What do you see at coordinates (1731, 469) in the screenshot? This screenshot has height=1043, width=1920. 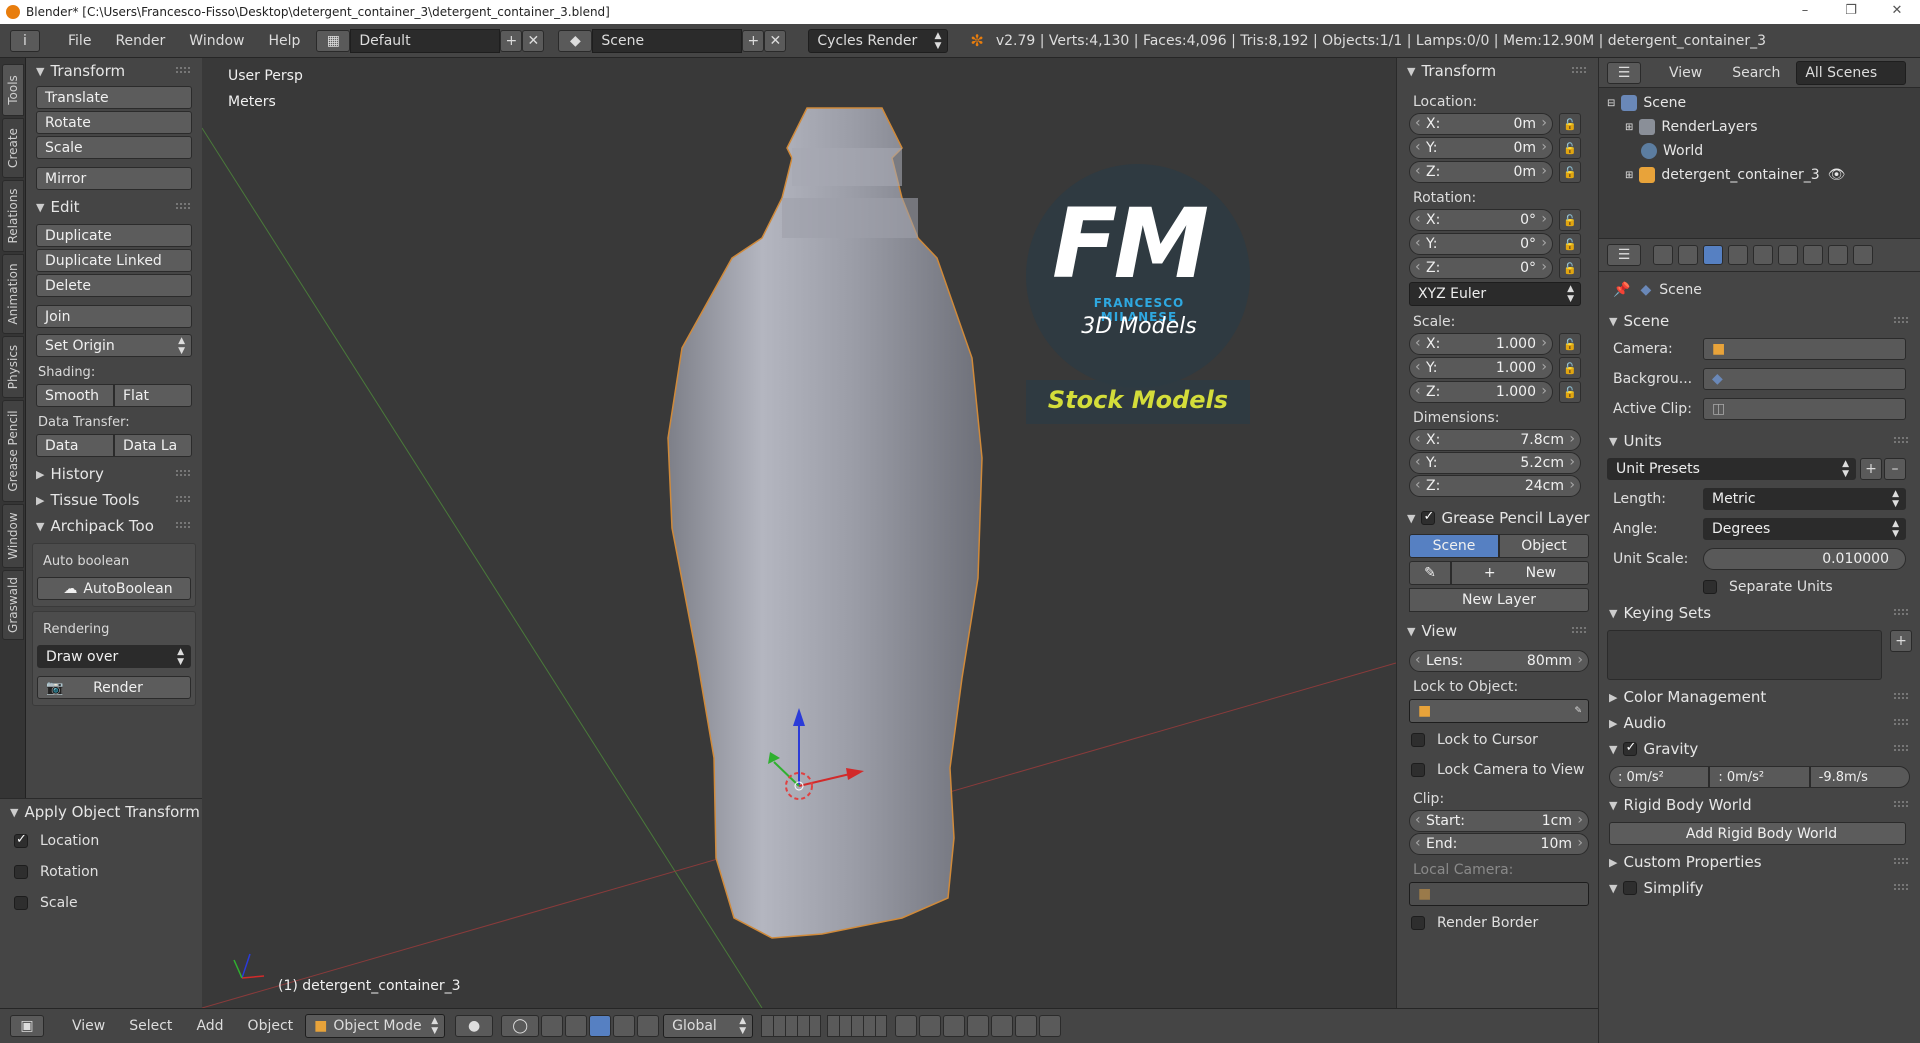 I see `unit-presets-select: Unit Presets ▲ ▼` at bounding box center [1731, 469].